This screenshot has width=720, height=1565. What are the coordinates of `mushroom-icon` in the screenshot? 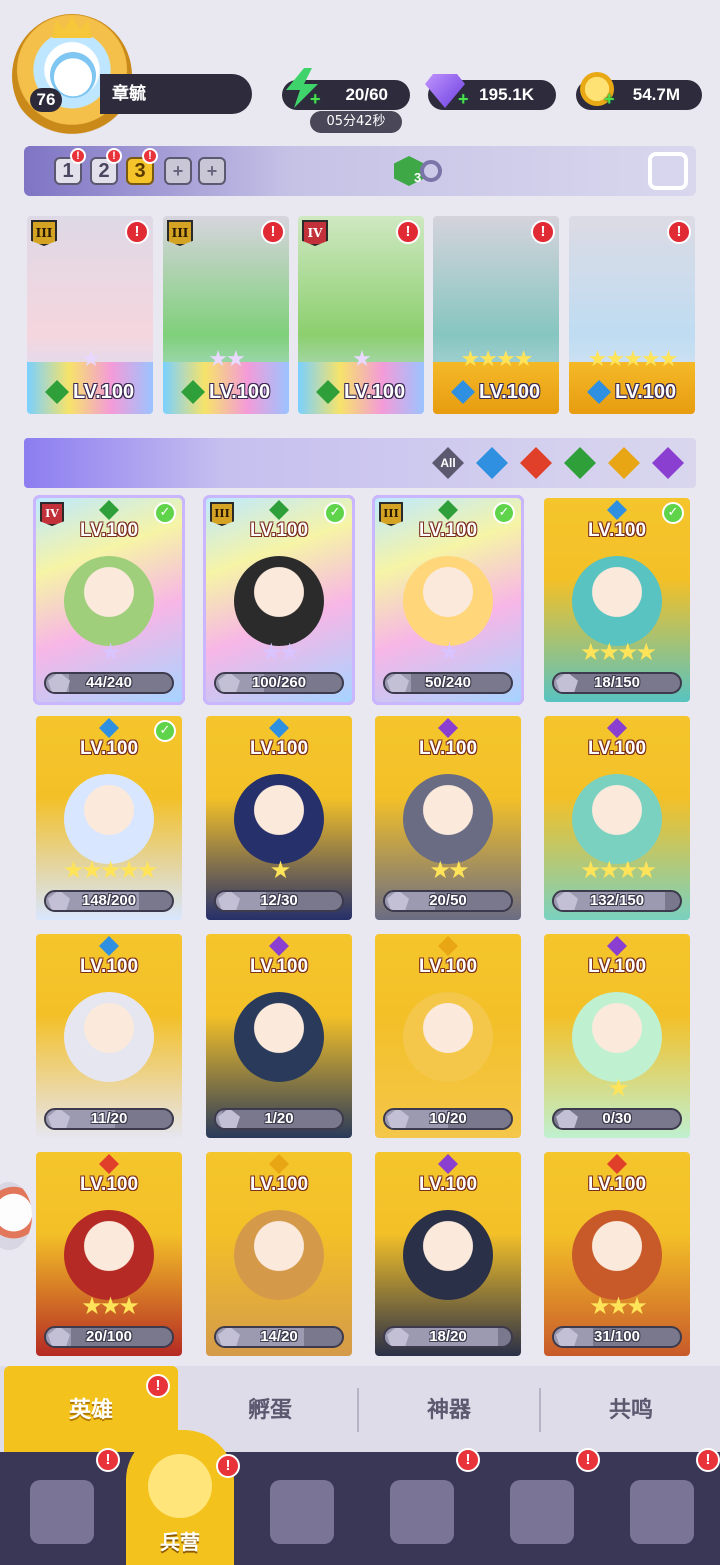 It's located at (542, 1512).